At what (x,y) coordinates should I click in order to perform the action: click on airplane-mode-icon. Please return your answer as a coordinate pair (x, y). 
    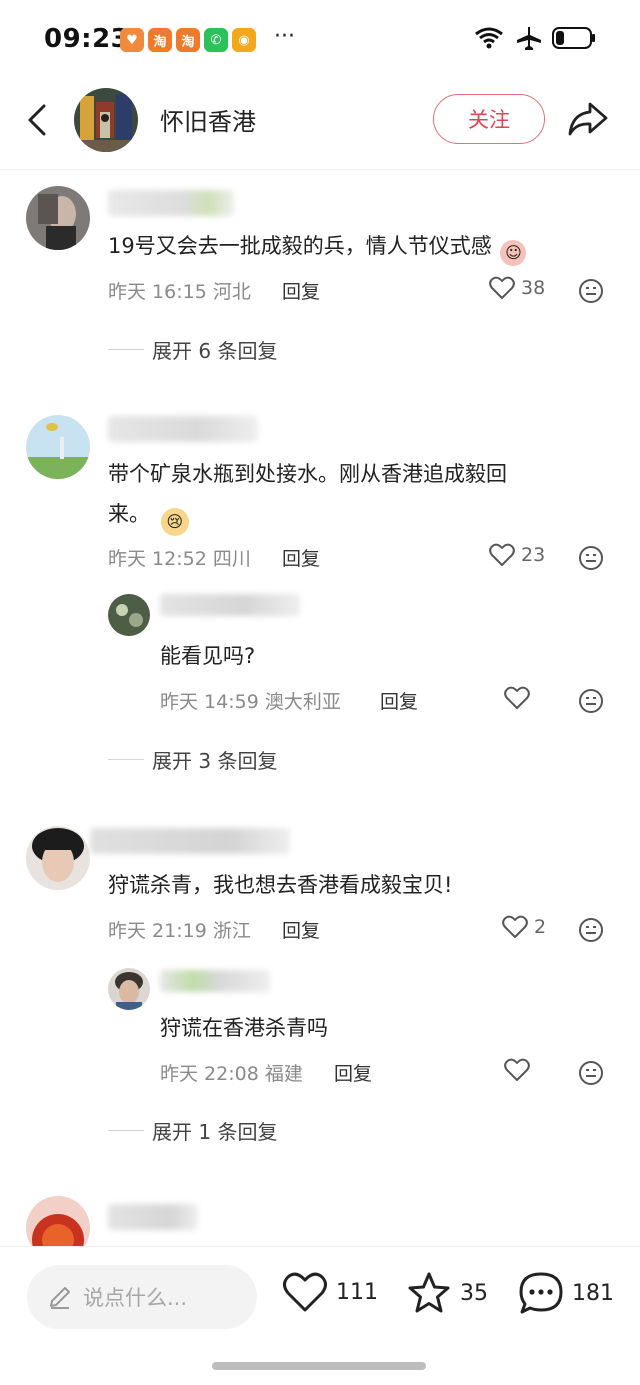
    Looking at the image, I should click on (529, 38).